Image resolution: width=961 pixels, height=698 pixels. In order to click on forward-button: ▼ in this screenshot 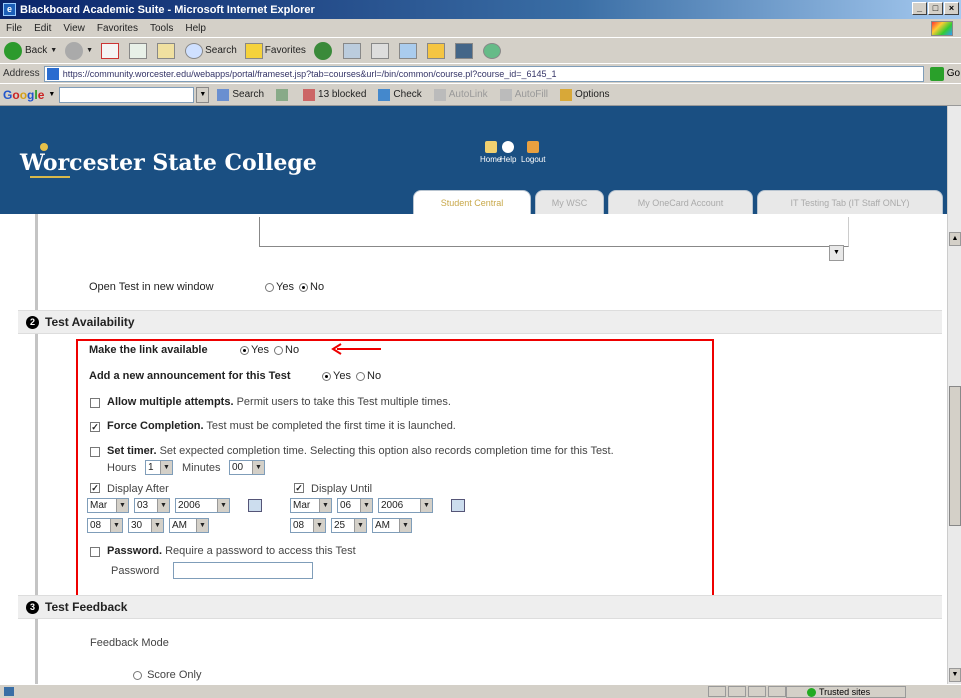, I will do `click(79, 50)`.